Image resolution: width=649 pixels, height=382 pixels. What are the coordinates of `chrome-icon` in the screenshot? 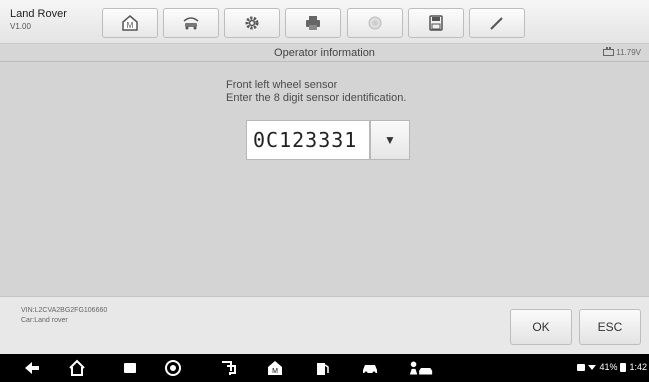 It's located at (173, 368).